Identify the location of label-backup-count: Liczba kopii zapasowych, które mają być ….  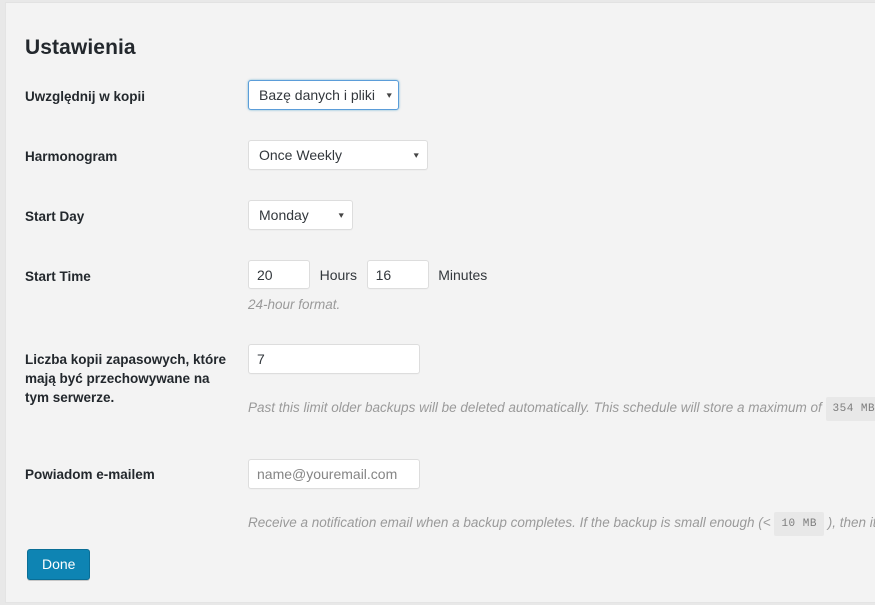
(126, 378).